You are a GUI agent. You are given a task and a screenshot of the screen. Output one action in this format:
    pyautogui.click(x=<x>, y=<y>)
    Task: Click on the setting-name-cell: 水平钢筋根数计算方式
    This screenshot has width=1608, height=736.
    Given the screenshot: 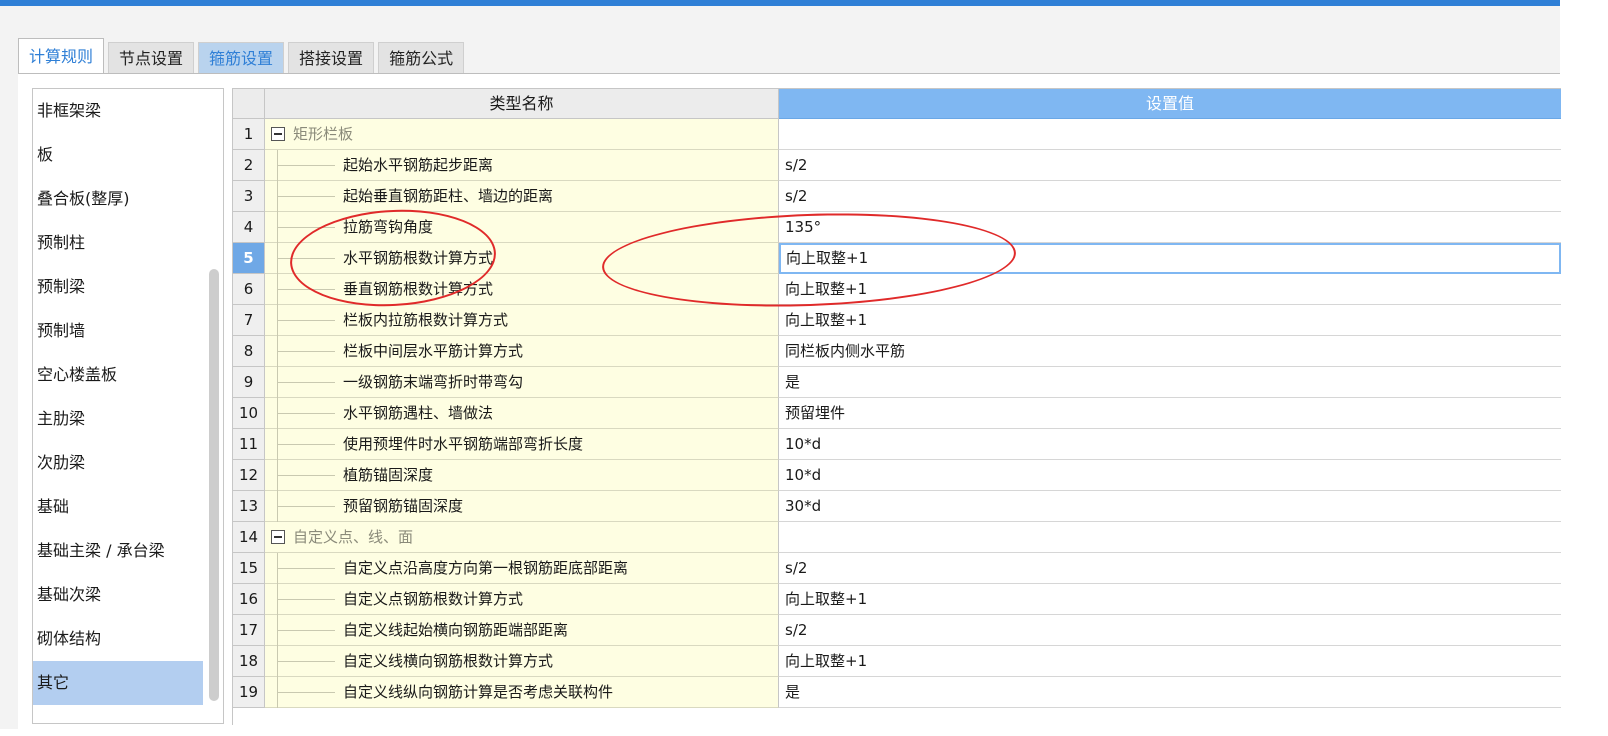 What is the action you would take?
    pyautogui.click(x=522, y=258)
    